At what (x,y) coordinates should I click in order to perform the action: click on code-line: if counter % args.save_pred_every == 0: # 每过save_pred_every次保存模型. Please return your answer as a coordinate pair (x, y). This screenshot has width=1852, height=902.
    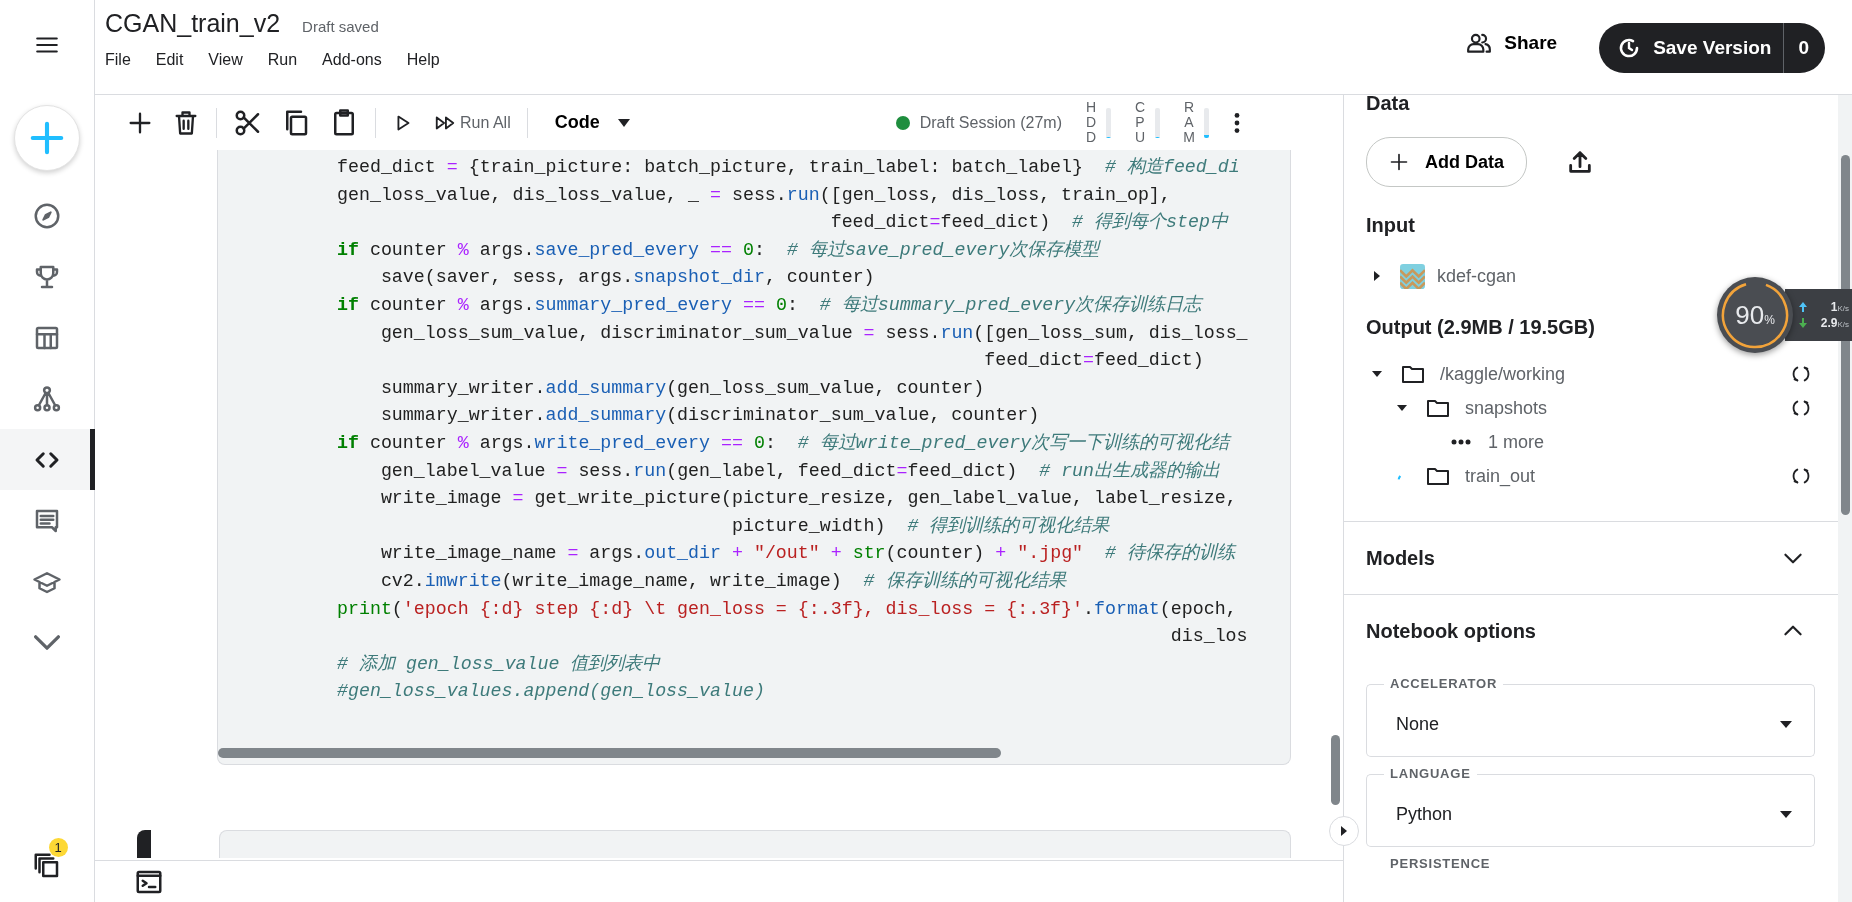
    Looking at the image, I should click on (719, 250).